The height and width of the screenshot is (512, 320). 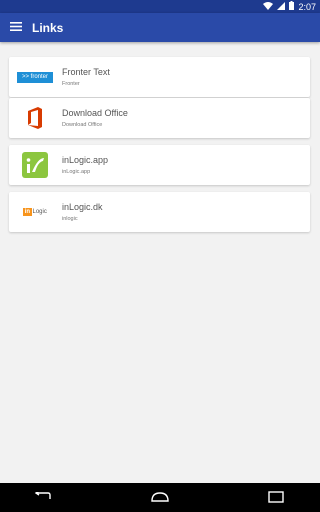 I want to click on inlogic-app-icon, so click(x=35, y=165).